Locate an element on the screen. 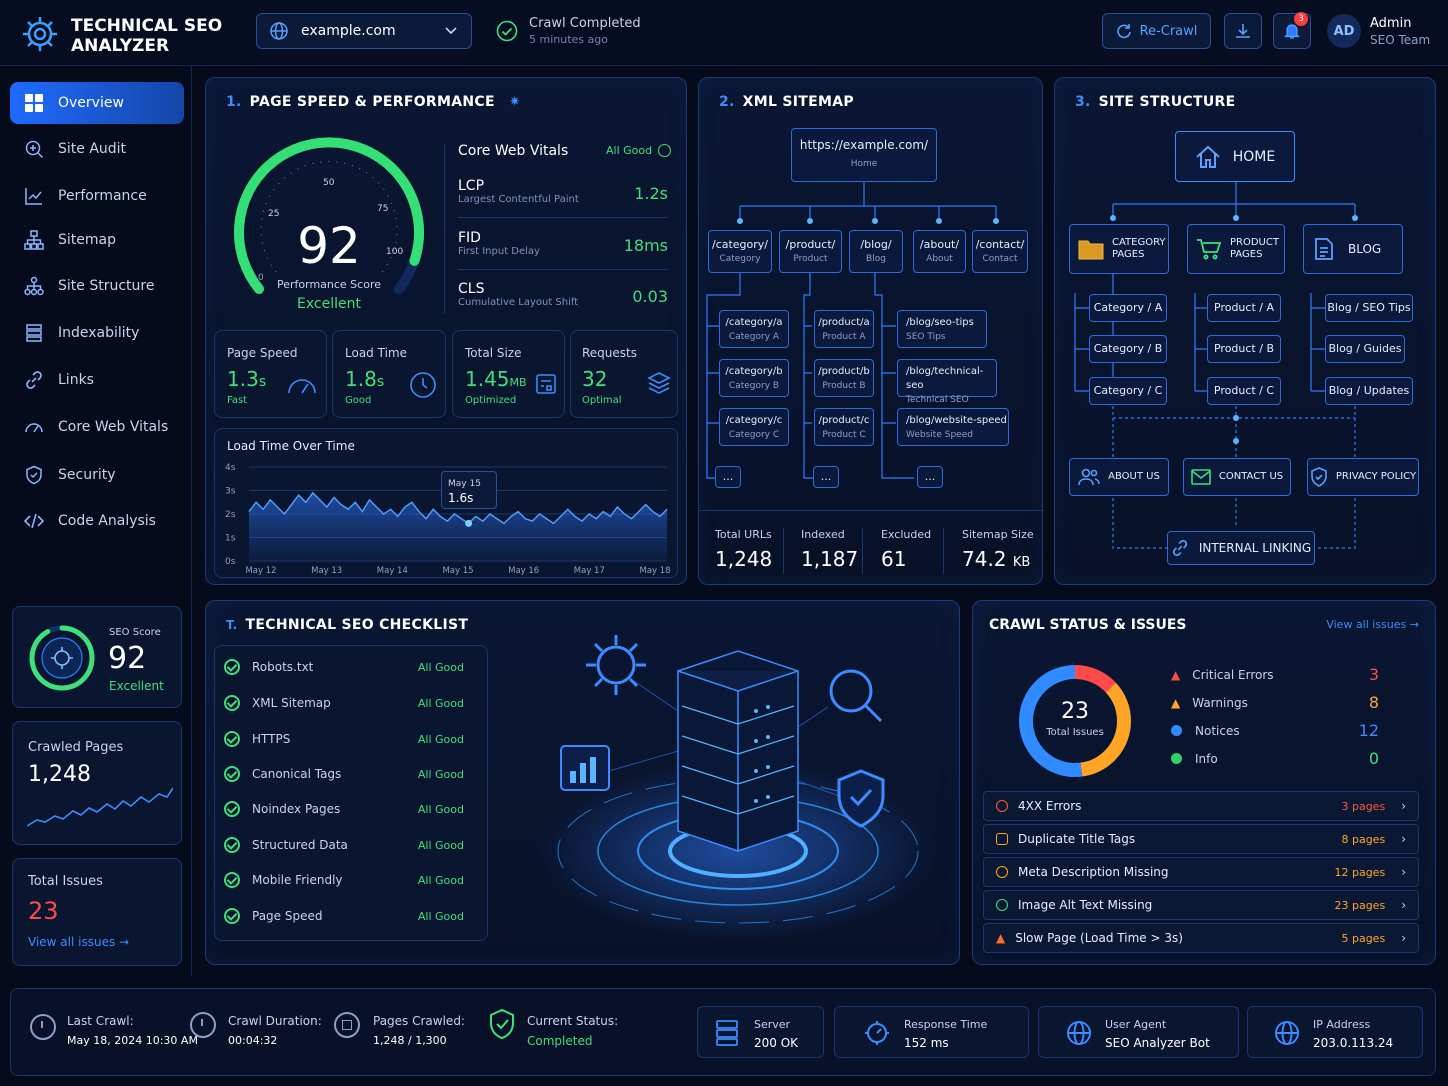  sitemap-node-product: /product/Product is located at coordinates (810, 251).